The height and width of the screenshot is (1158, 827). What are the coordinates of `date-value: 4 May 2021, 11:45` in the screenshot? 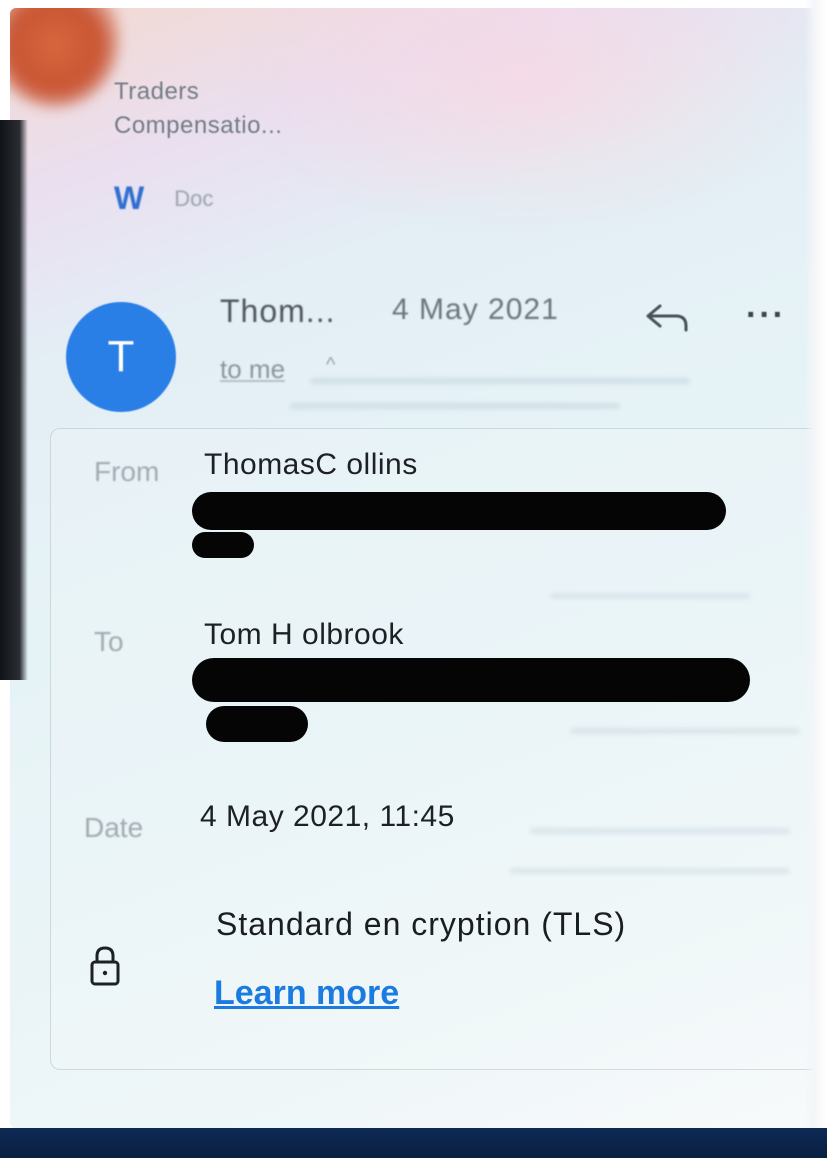 It's located at (327, 816).